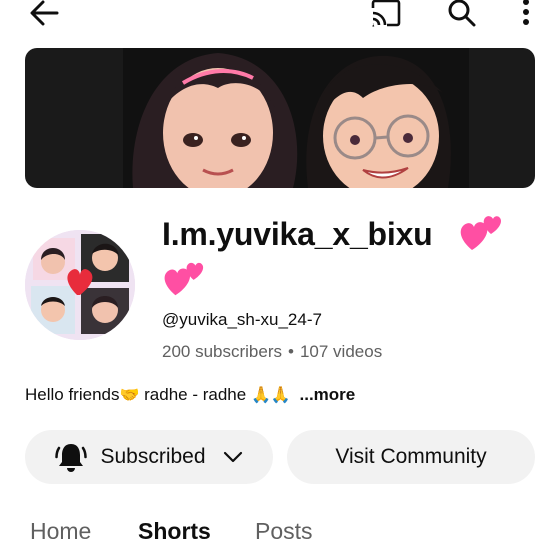 Image resolution: width=560 pixels, height=560 pixels. Describe the element at coordinates (71, 458) in the screenshot. I see `bell-icon` at that location.